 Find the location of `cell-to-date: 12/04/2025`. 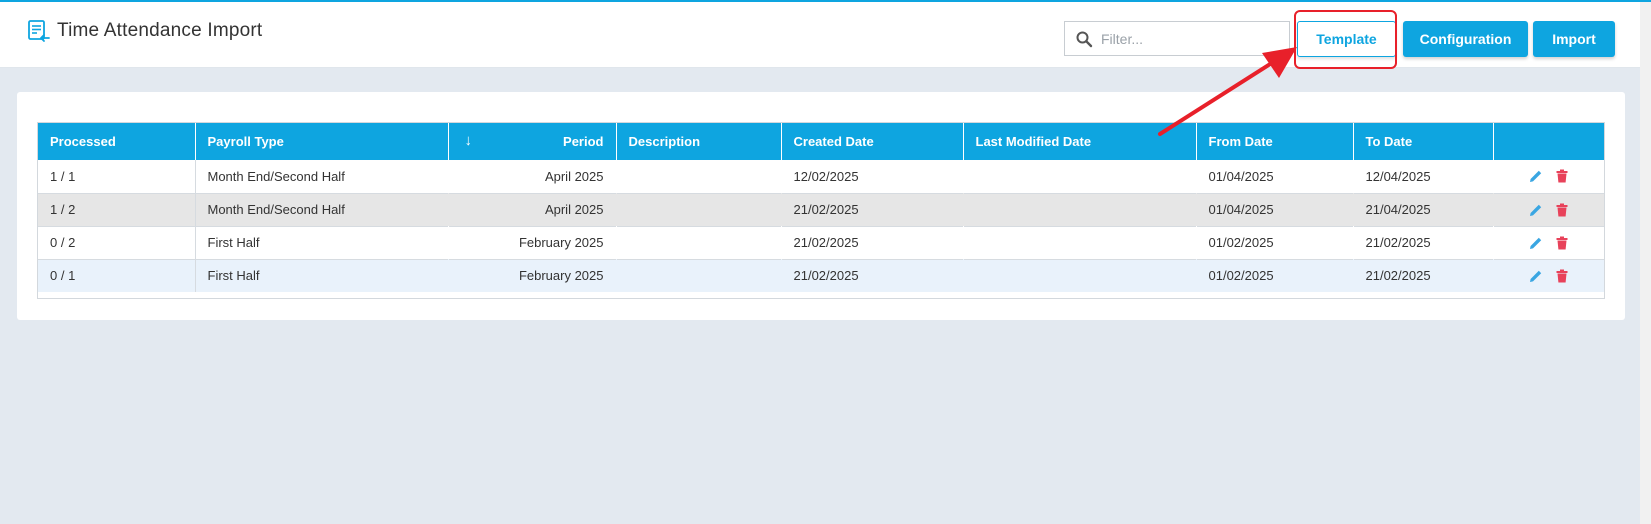

cell-to-date: 12/04/2025 is located at coordinates (1398, 176).